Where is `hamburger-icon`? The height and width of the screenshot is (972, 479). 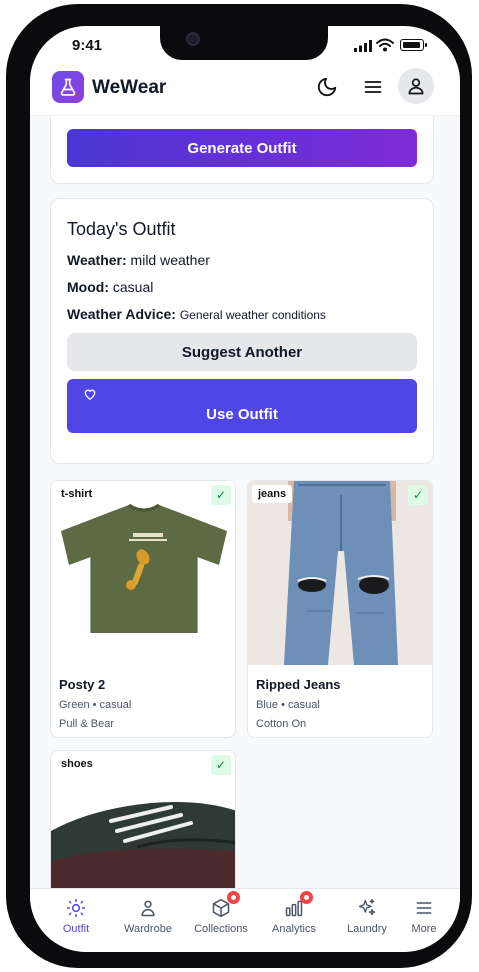 hamburger-icon is located at coordinates (373, 87).